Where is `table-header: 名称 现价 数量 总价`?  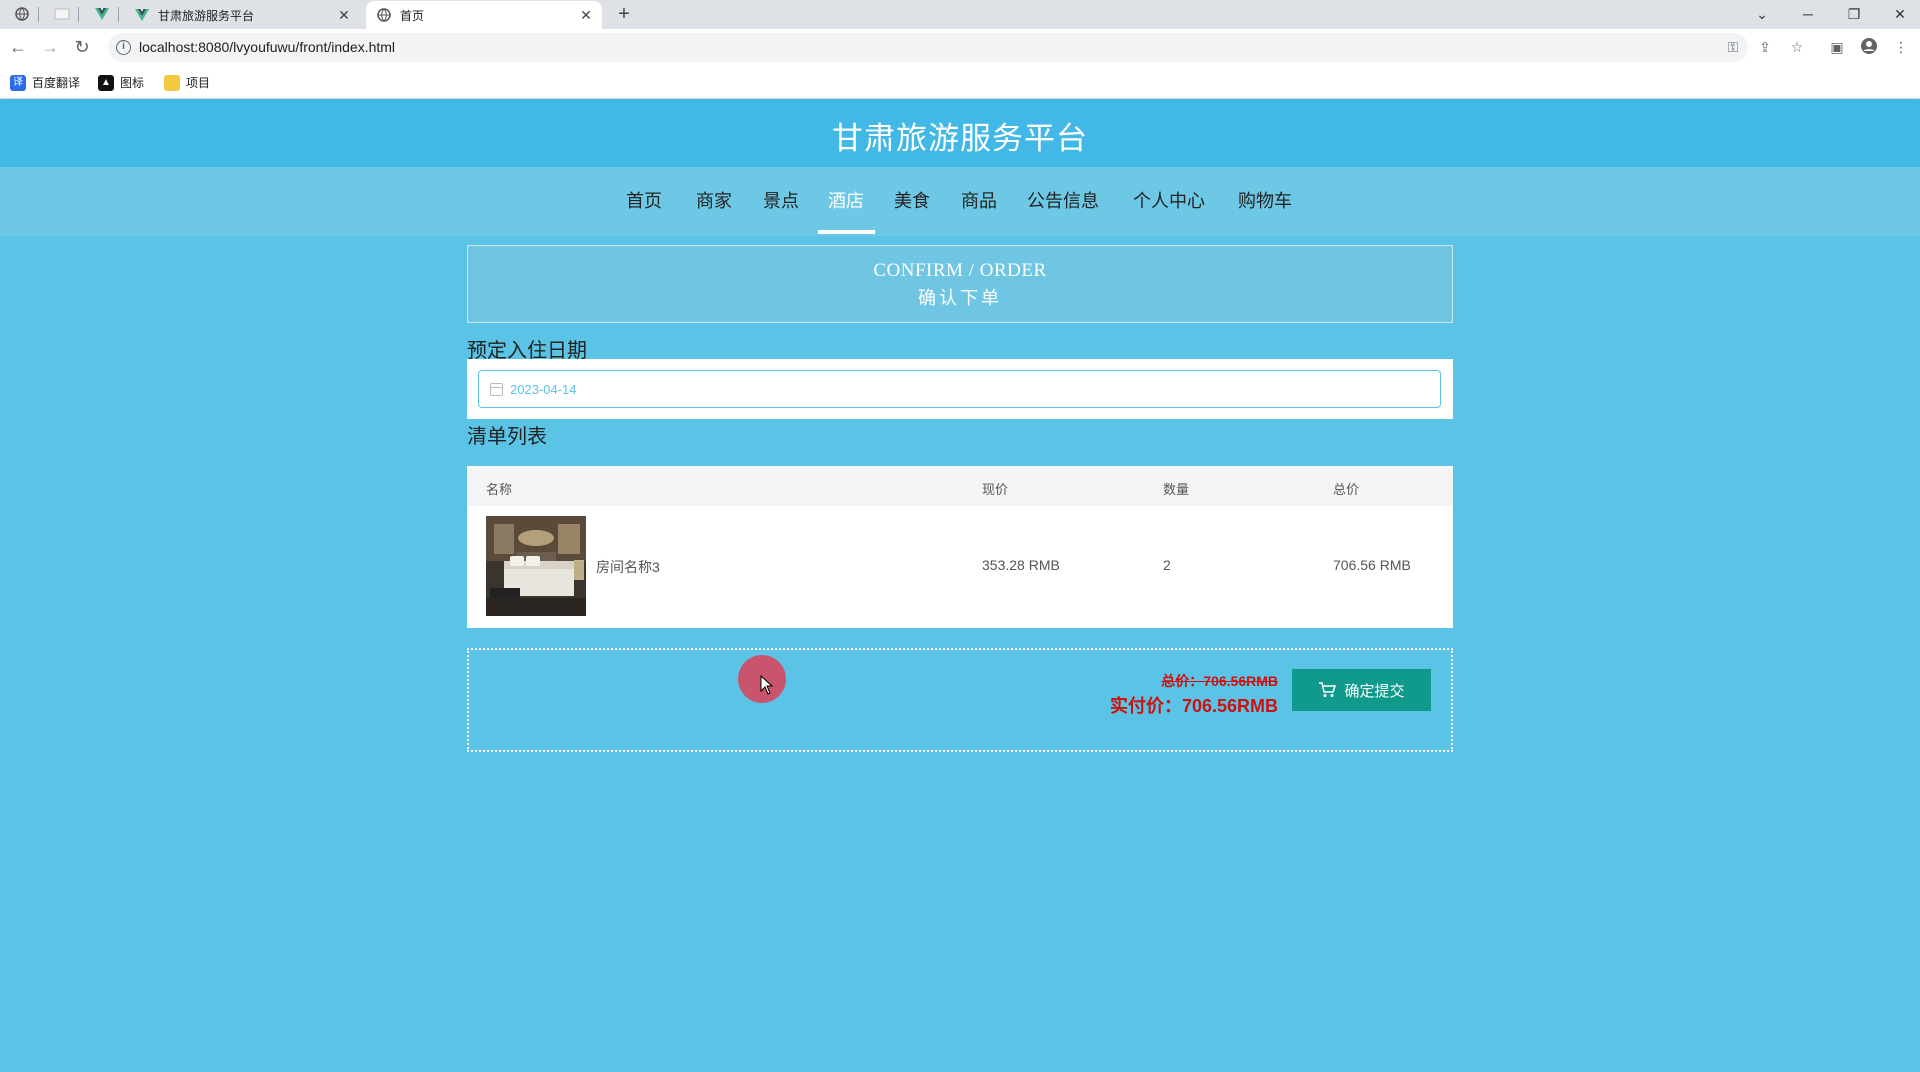 table-header: 名称 现价 数量 总价 is located at coordinates (960, 486).